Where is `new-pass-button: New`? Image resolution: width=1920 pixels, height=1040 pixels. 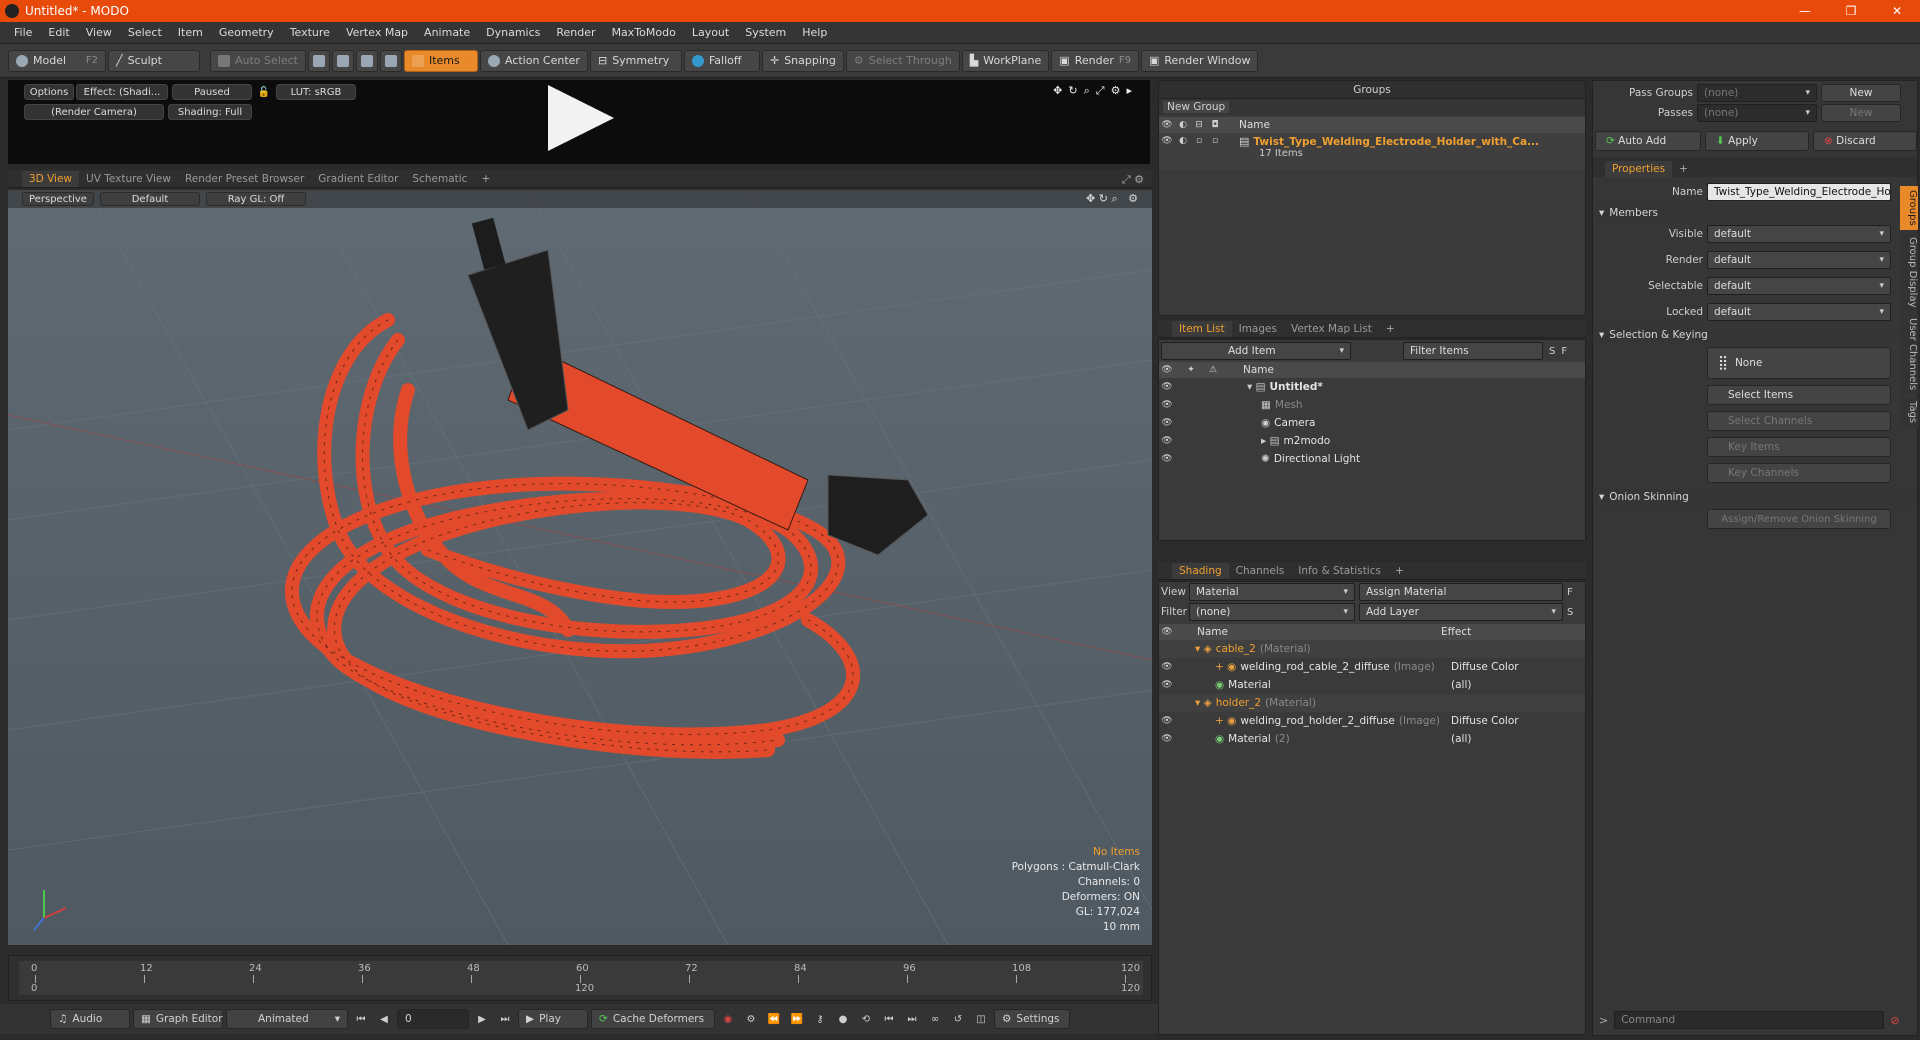
new-pass-button: New is located at coordinates (1861, 113).